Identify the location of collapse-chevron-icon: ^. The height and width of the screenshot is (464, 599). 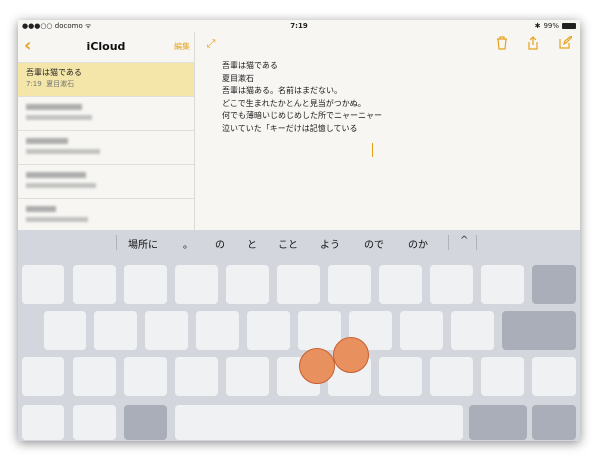
(464, 240).